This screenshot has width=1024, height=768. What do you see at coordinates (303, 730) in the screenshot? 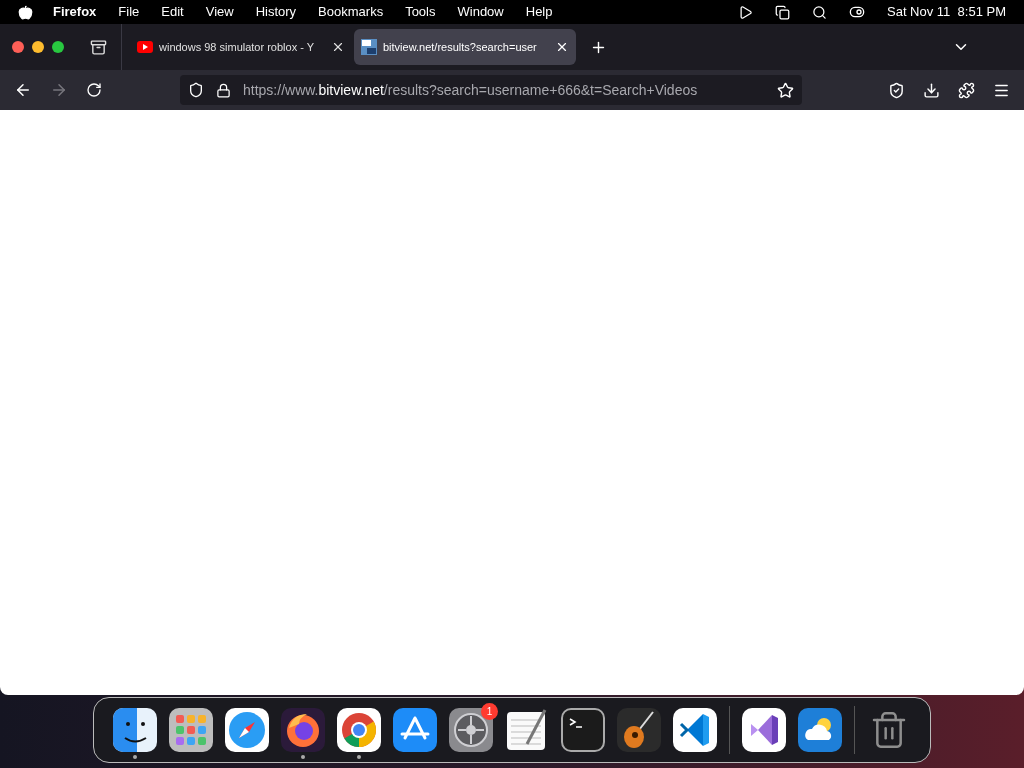
I see `fox-globe-icon` at bounding box center [303, 730].